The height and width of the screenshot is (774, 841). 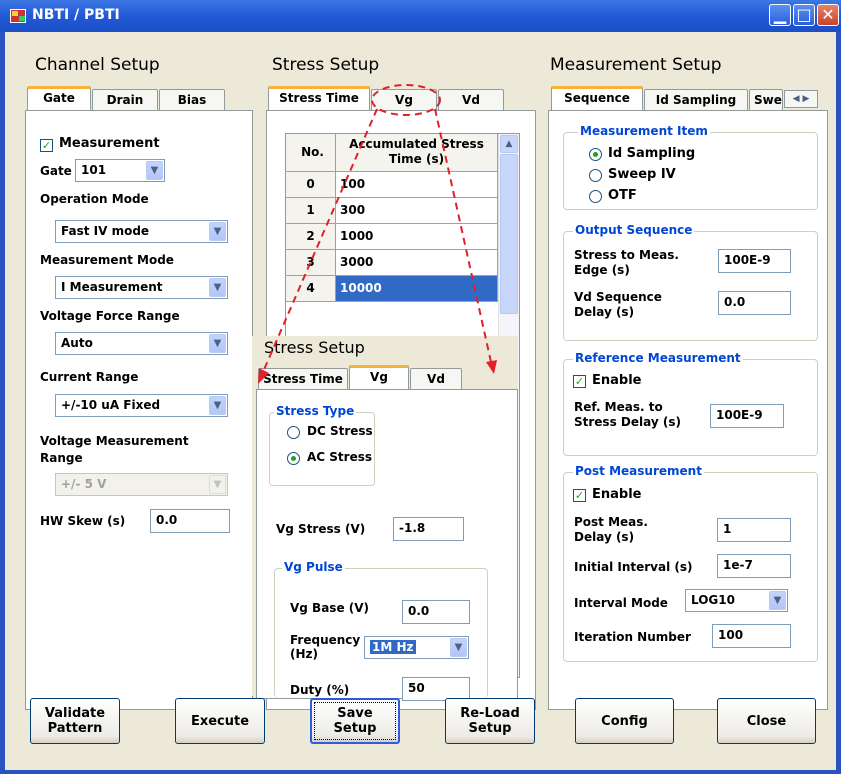 I want to click on chevron-right-icon: ▶, so click(x=805, y=99).